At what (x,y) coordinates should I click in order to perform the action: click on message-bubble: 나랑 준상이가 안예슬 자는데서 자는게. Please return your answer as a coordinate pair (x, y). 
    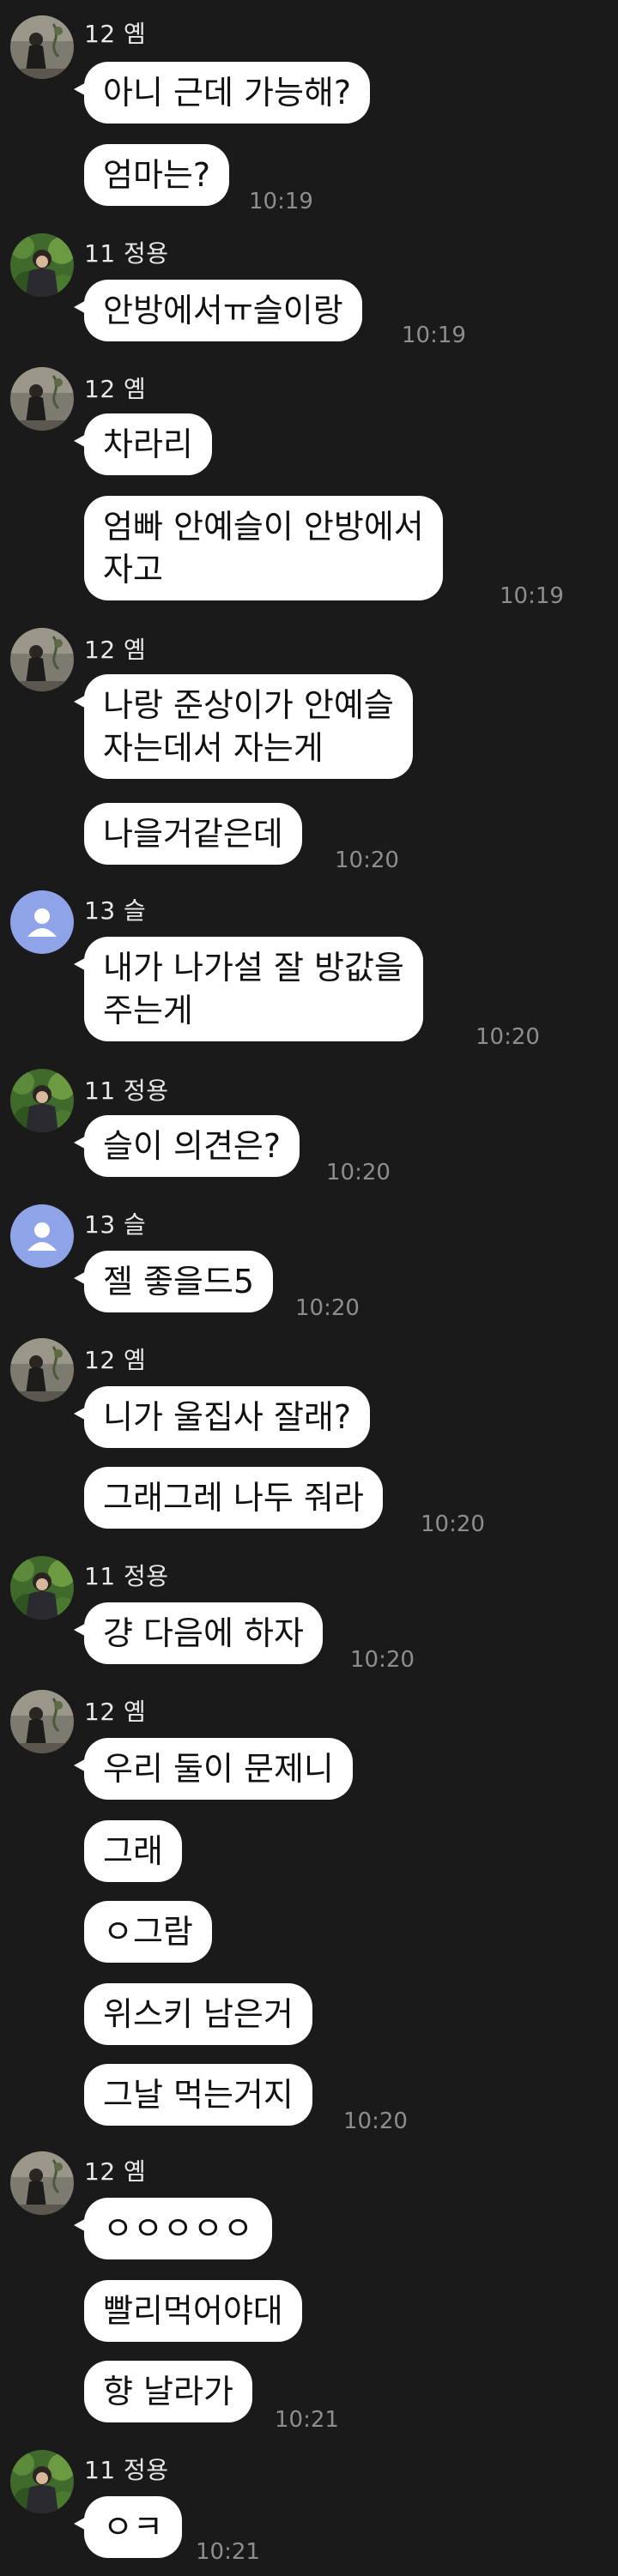
    Looking at the image, I should click on (243, 726).